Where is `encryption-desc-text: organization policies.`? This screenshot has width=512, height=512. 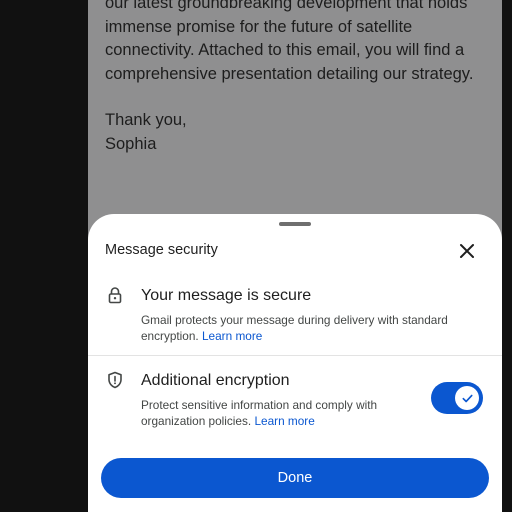 encryption-desc-text: organization policies. is located at coordinates (196, 421).